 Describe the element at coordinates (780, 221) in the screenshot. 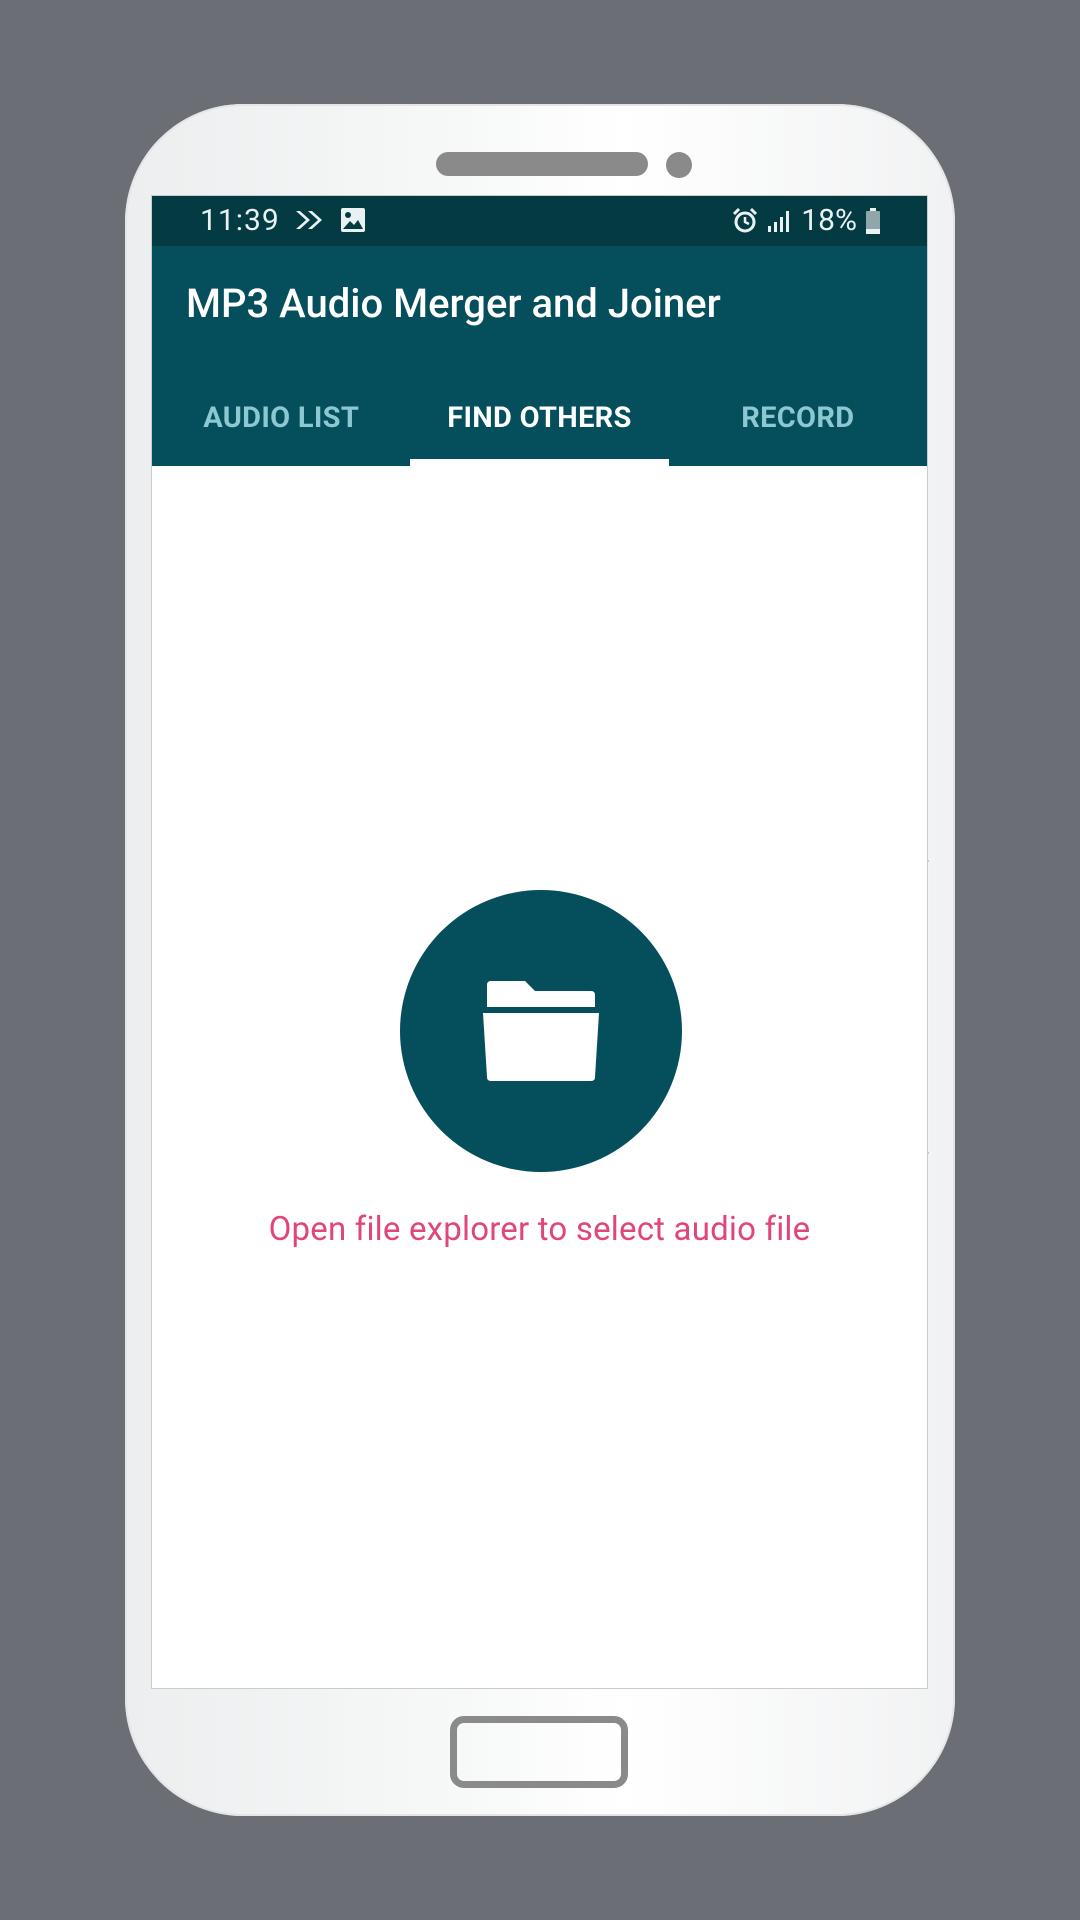

I see `signal-icon` at that location.